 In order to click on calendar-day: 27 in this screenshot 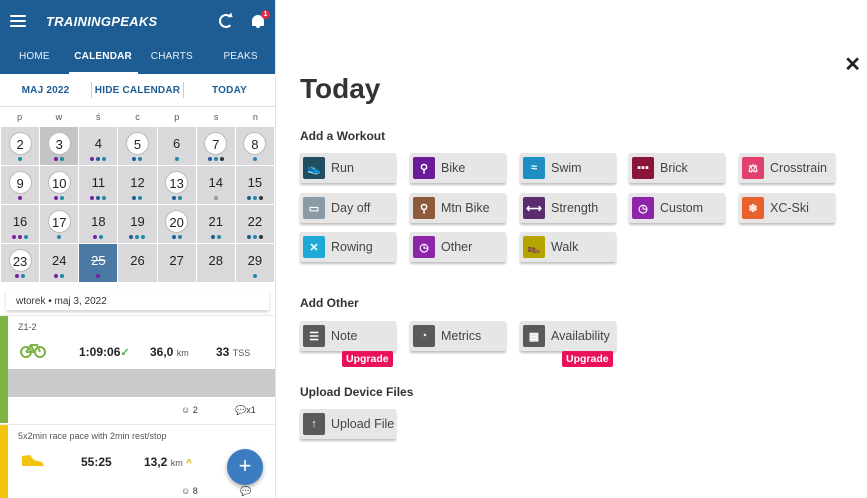, I will do `click(176, 263)`.